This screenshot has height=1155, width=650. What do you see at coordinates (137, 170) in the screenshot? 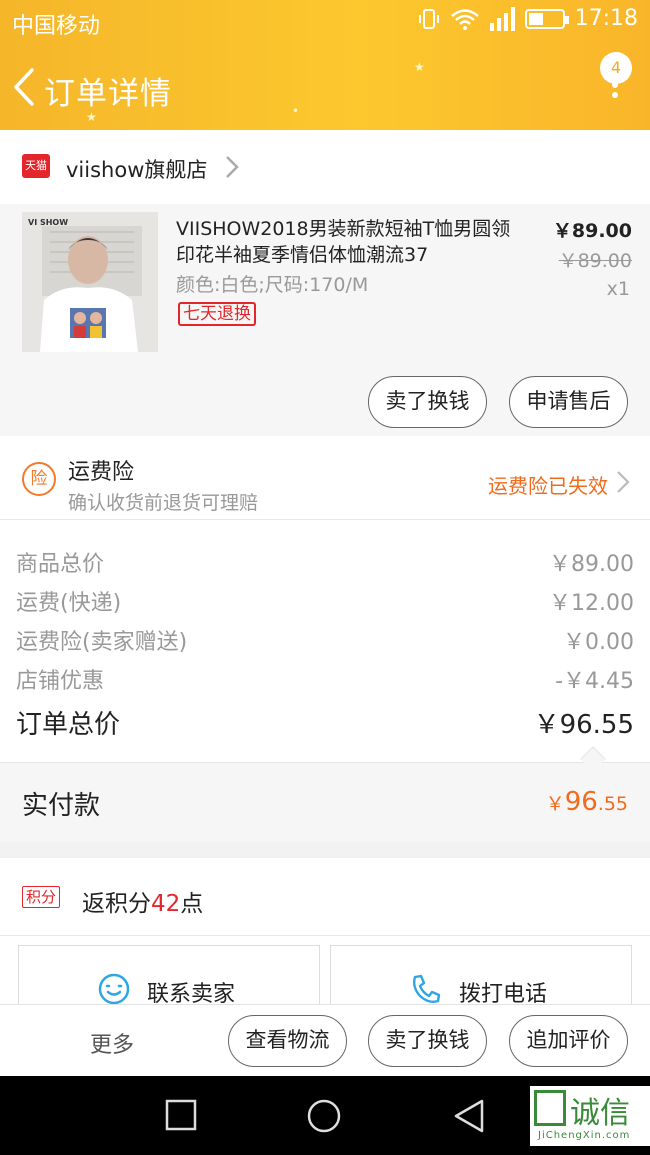
I see `shop-name: viishow旗舰店` at bounding box center [137, 170].